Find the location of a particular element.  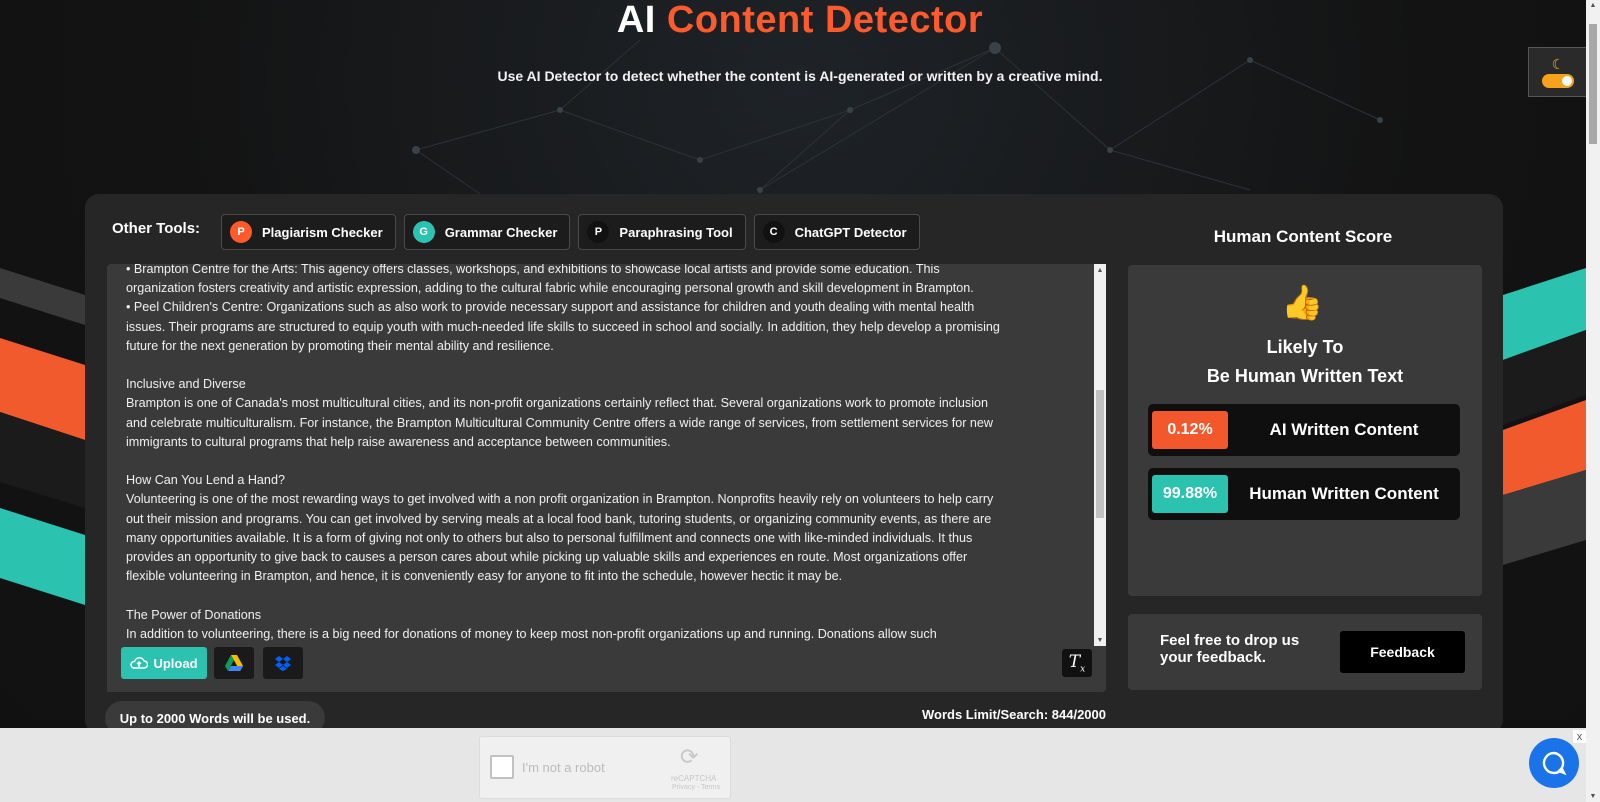

grammar-checker-button: G Grammar Checker is located at coordinates (487, 232).